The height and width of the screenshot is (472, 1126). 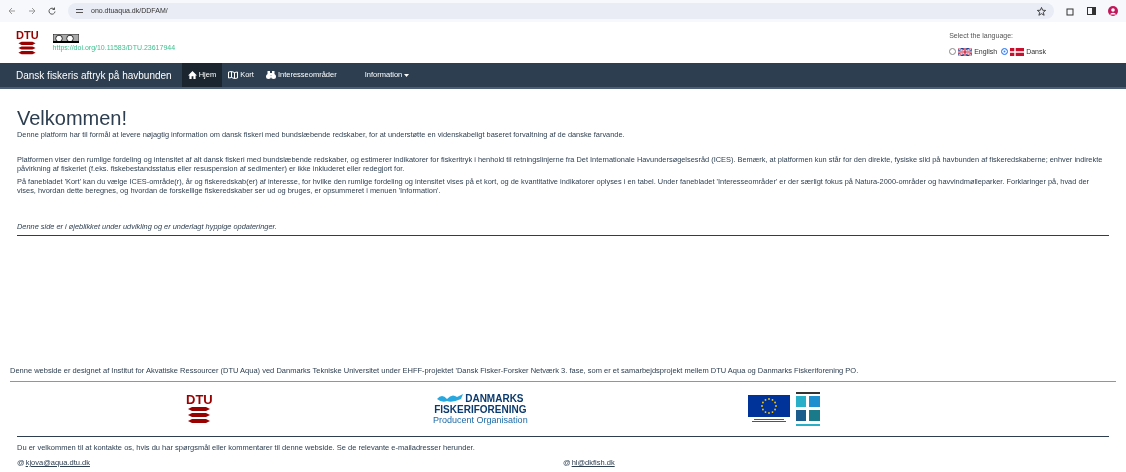 What do you see at coordinates (480, 409) in the screenshot?
I see `dfpo-logo-text: FISKERIFORENING` at bounding box center [480, 409].